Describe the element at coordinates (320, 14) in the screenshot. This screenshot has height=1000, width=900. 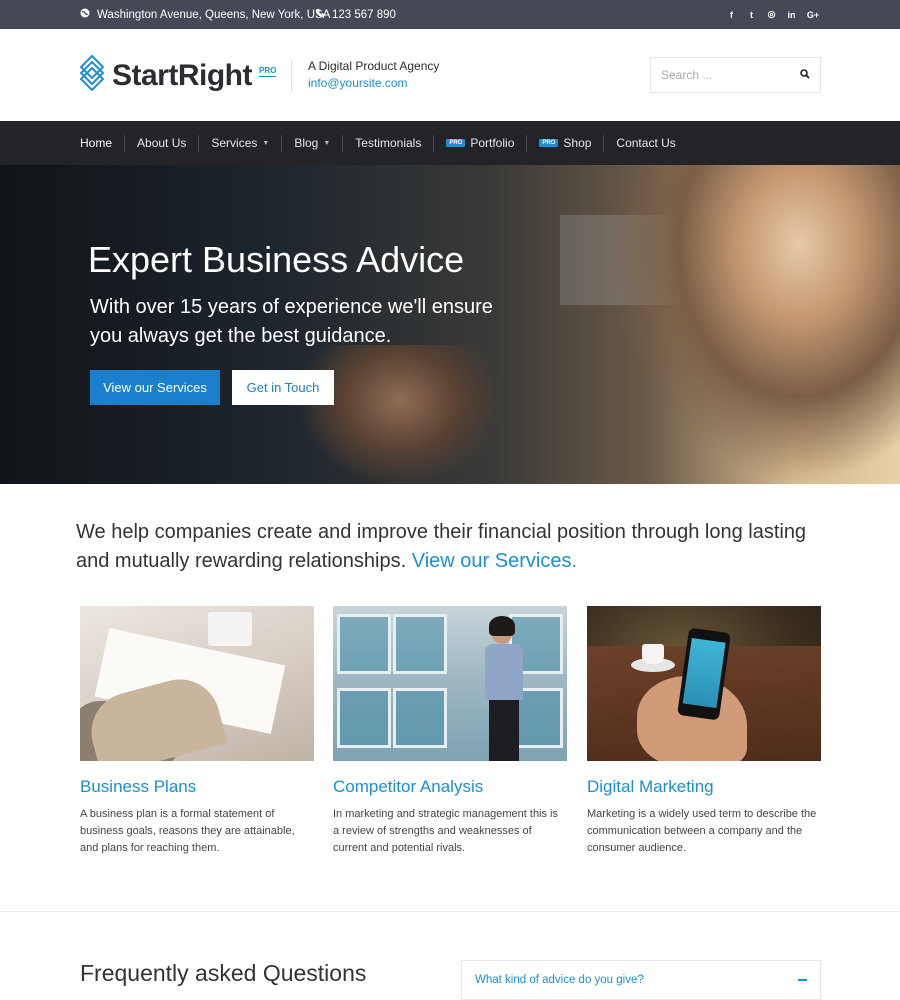
I see `phone-icon` at that location.